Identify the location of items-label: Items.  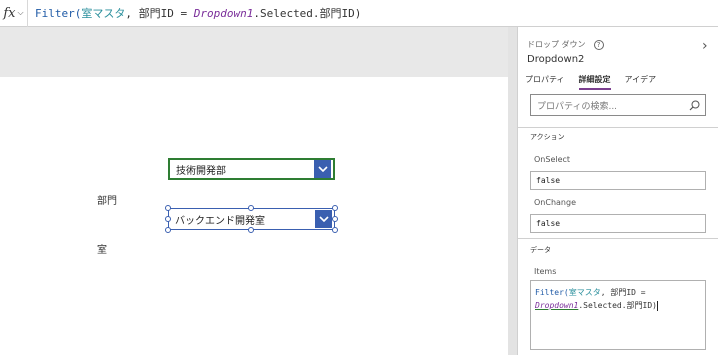
(545, 271).